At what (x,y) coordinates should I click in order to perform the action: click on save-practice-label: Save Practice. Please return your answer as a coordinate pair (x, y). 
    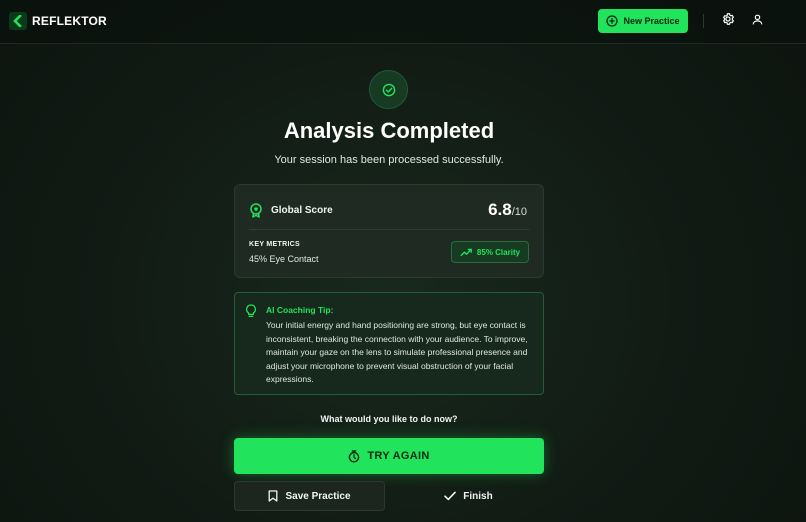
    Looking at the image, I should click on (318, 496).